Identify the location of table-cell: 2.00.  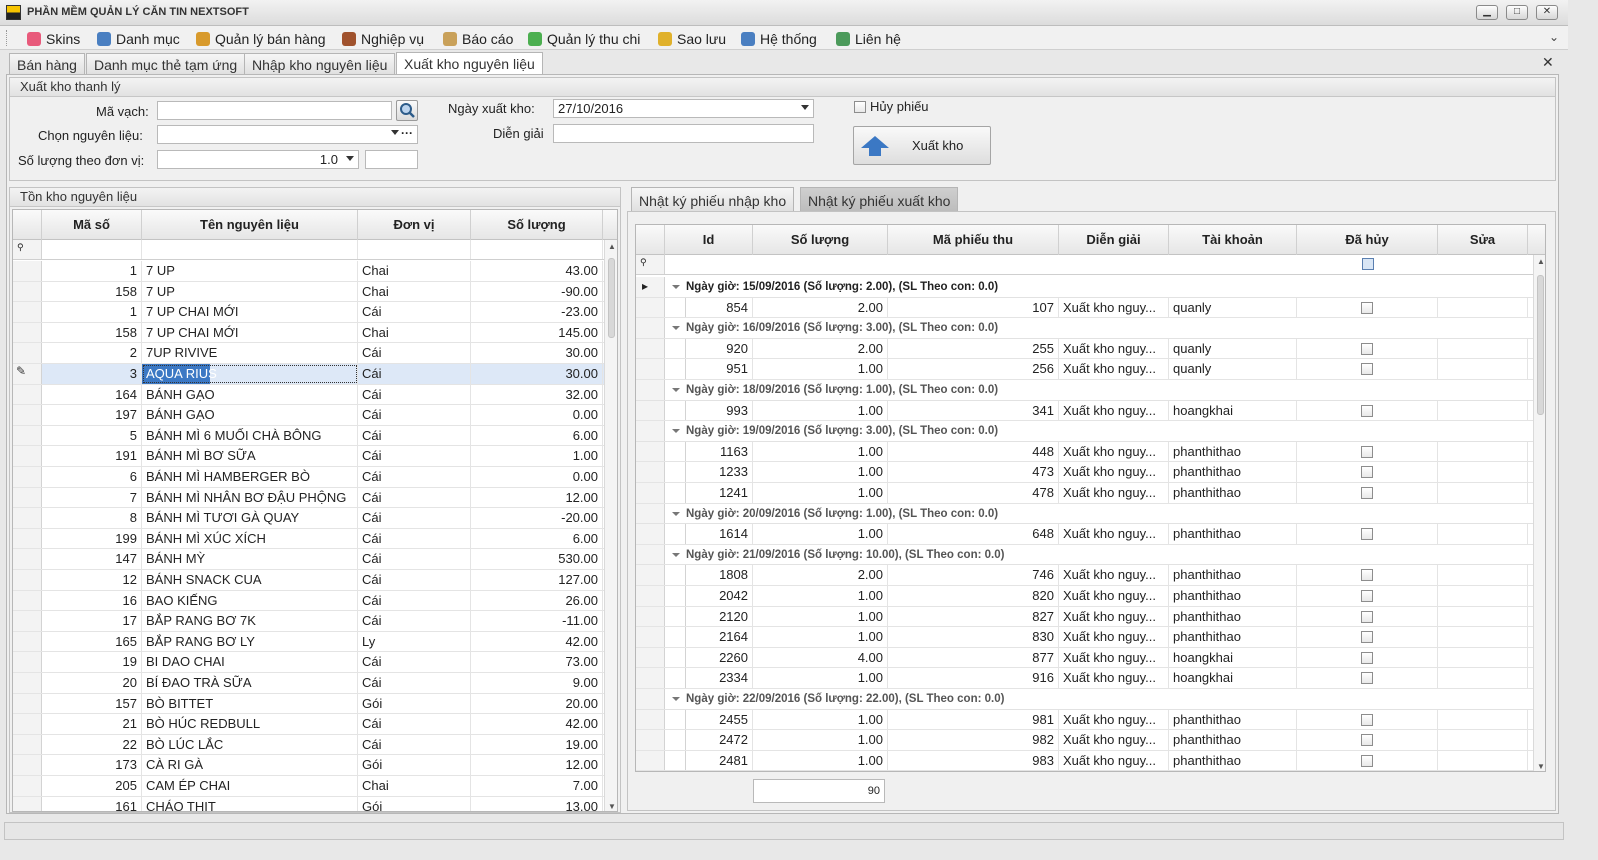
(820, 575).